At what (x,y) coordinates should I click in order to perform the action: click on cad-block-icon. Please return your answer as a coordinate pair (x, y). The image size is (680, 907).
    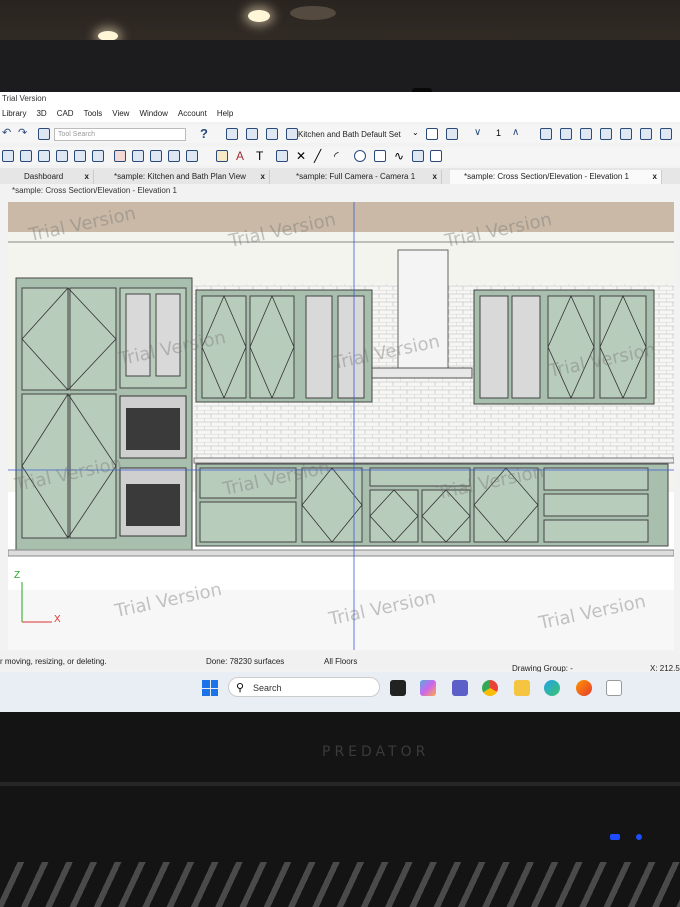
    Looking at the image, I should click on (436, 156).